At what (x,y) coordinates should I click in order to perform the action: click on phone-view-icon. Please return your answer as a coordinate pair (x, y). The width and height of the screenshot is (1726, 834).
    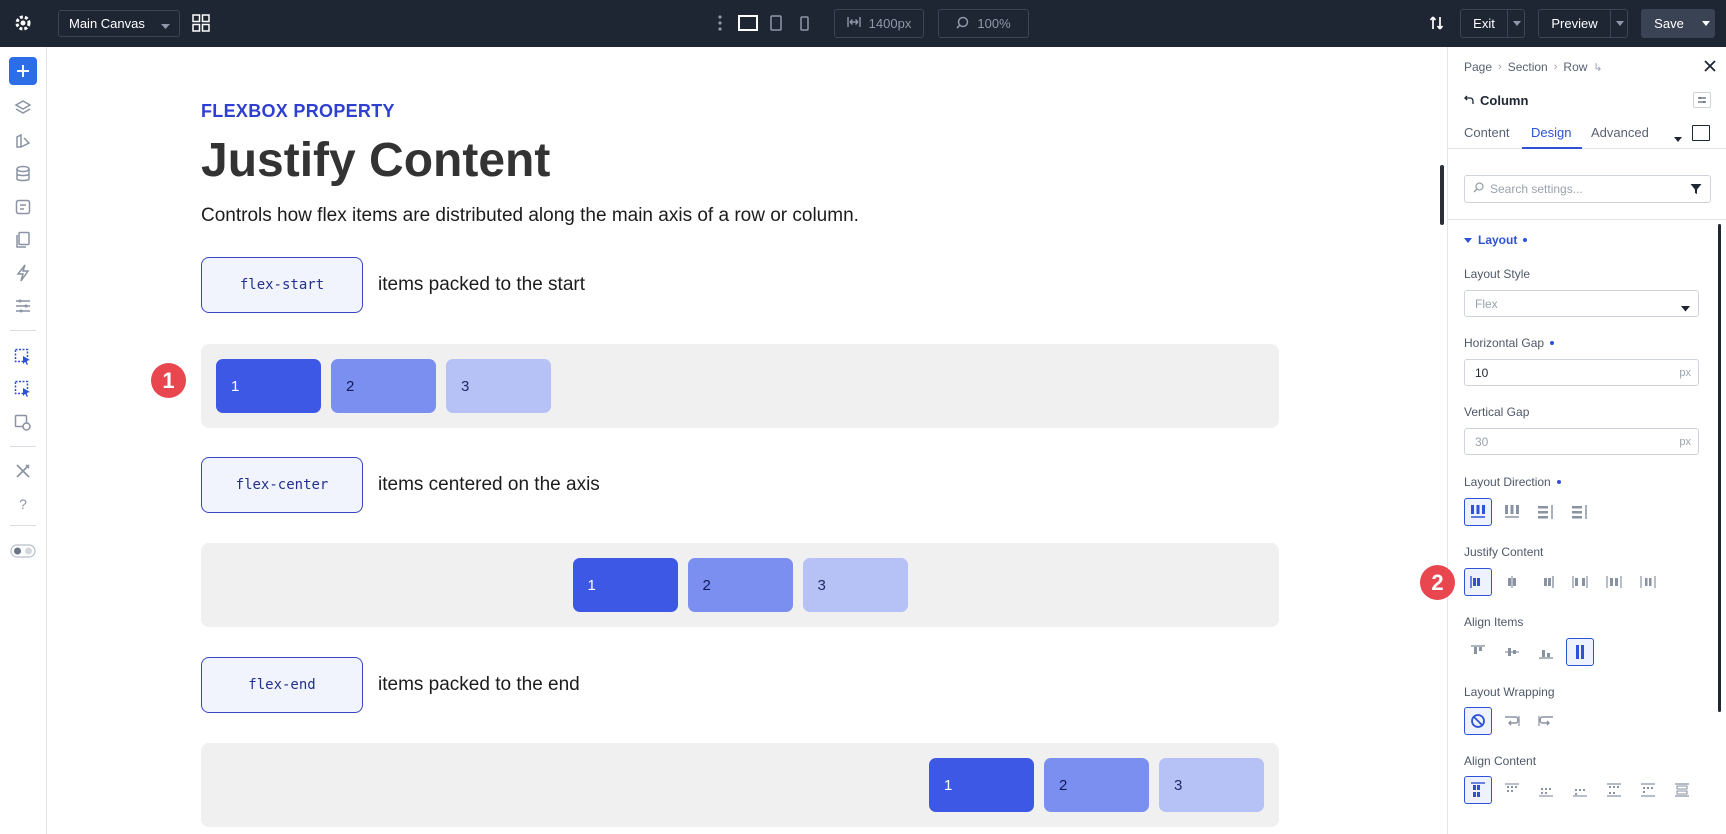
    Looking at the image, I should click on (804, 23).